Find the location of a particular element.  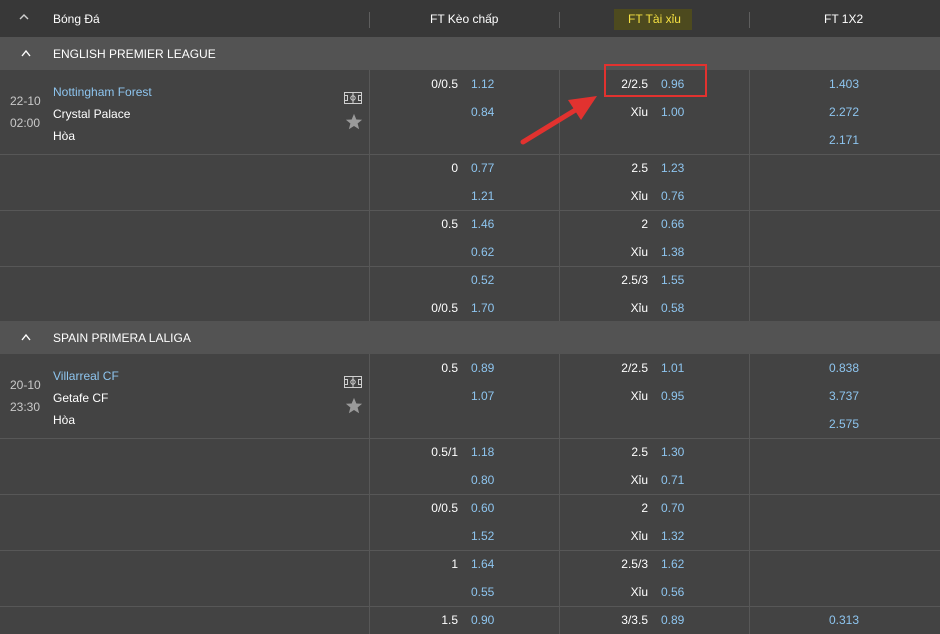

overunder-odds: 1.38 is located at coordinates (672, 252).